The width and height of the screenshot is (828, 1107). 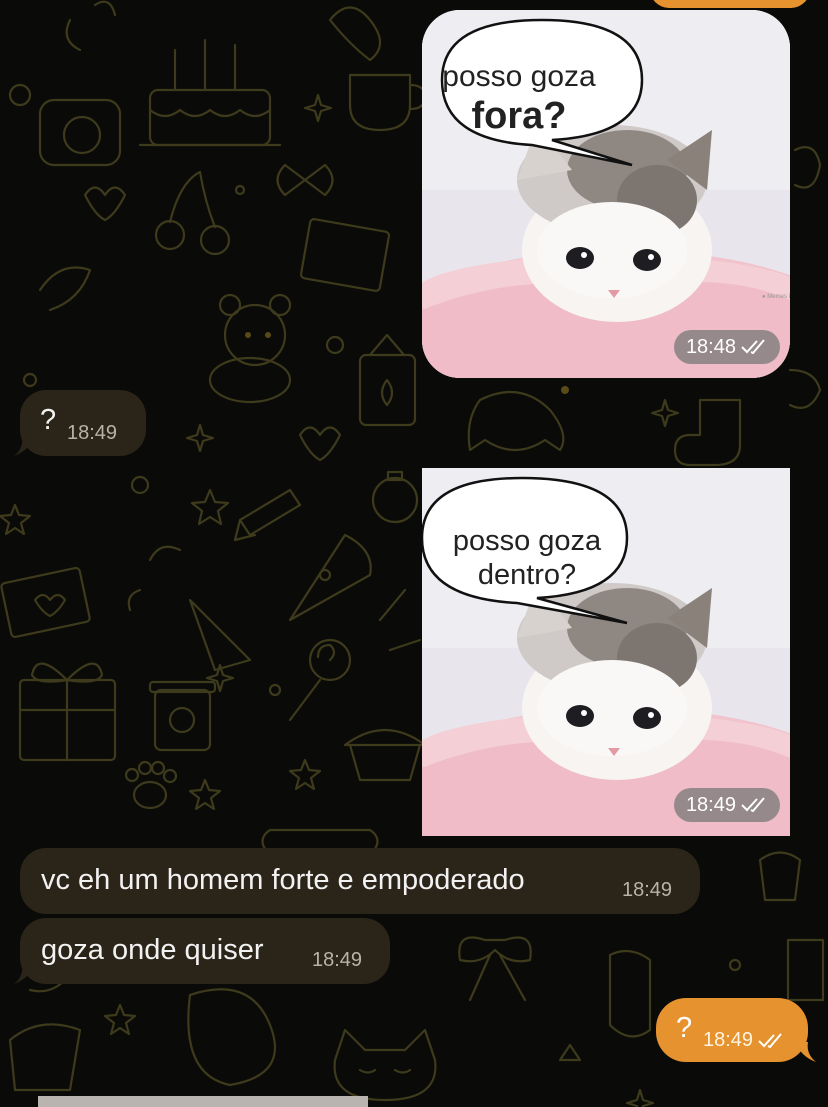 What do you see at coordinates (776, 297) in the screenshot?
I see `svg-text: ● Memes Libidinosos` at bounding box center [776, 297].